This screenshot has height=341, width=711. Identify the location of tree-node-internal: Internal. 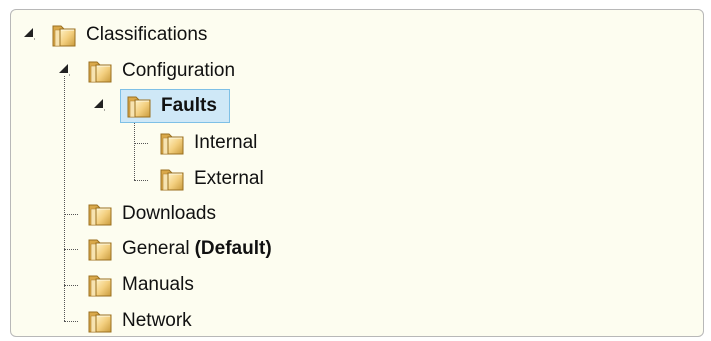
(207, 143).